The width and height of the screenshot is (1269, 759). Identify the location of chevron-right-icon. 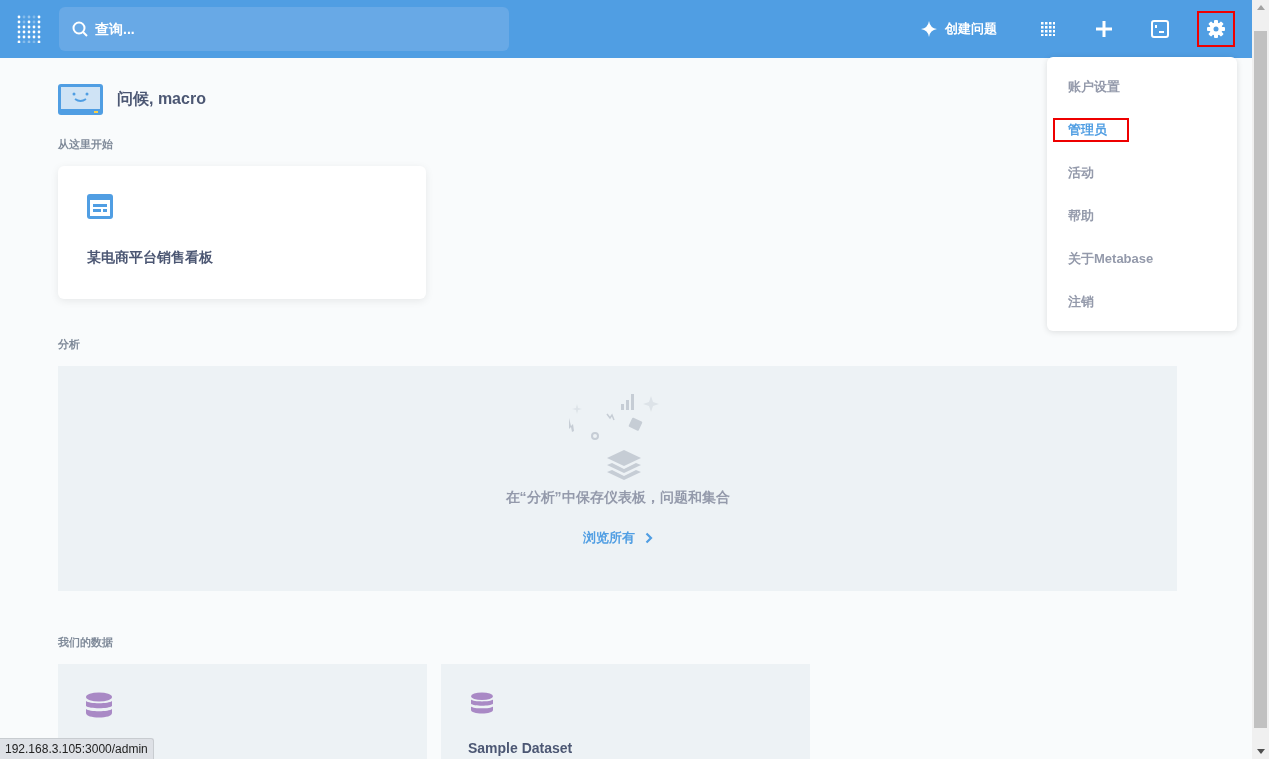
(648, 538).